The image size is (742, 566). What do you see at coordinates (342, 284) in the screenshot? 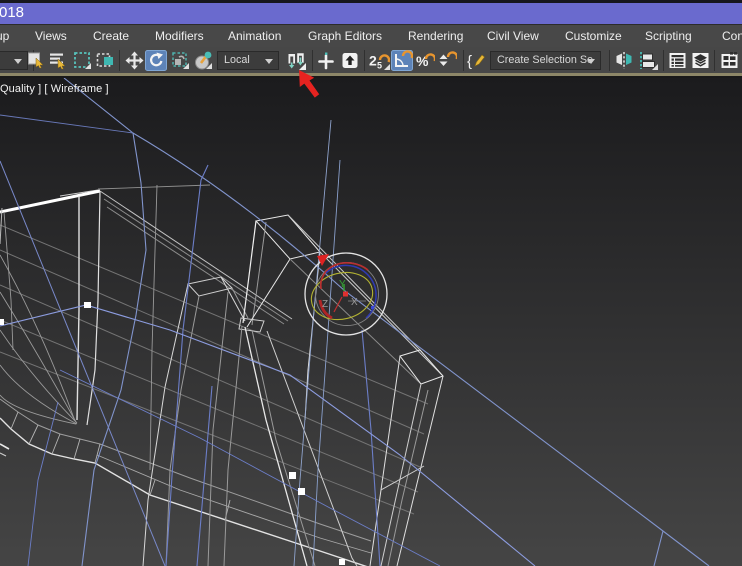
I see `svg-text: Y` at bounding box center [342, 284].